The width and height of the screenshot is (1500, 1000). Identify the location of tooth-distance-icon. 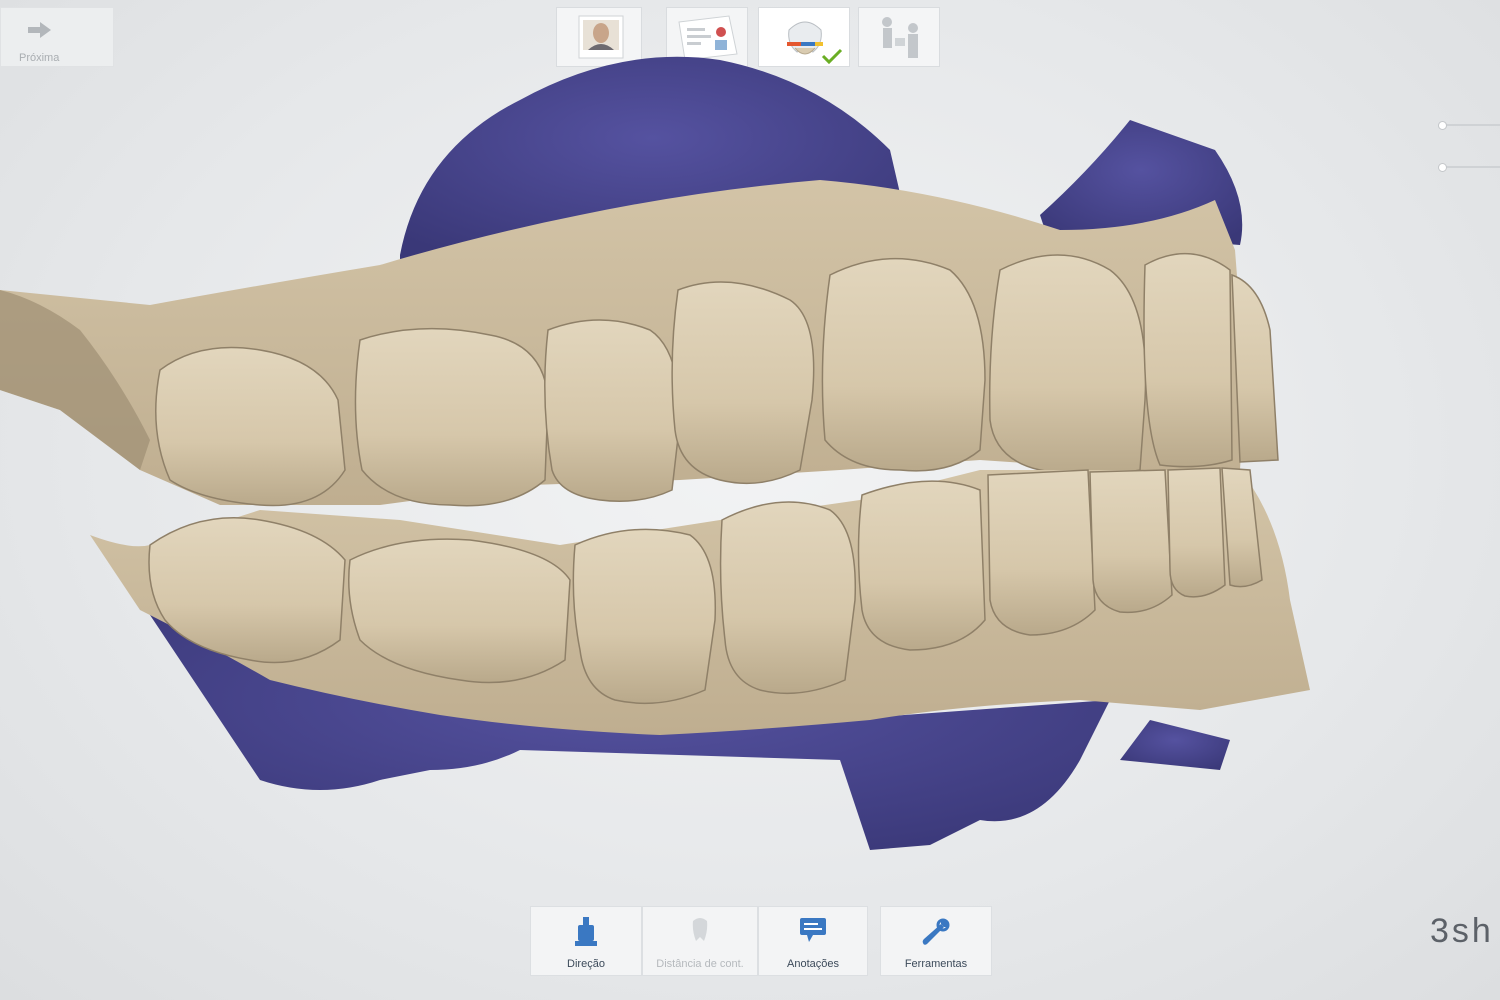
(700, 929).